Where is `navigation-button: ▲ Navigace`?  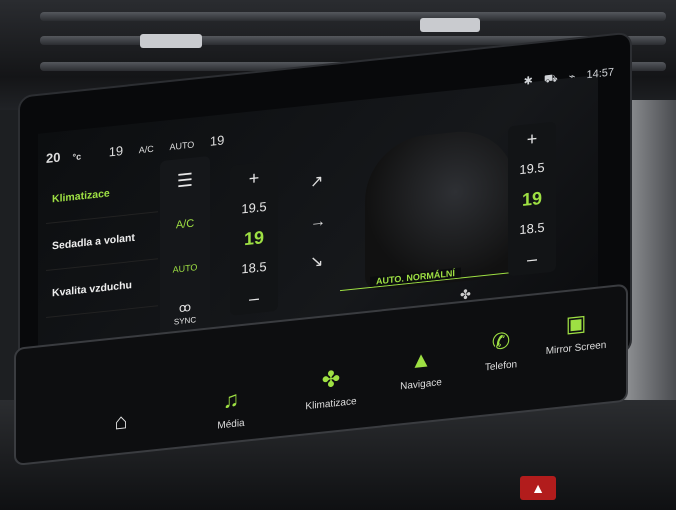
navigation-button: ▲ Navigace is located at coordinates (421, 368).